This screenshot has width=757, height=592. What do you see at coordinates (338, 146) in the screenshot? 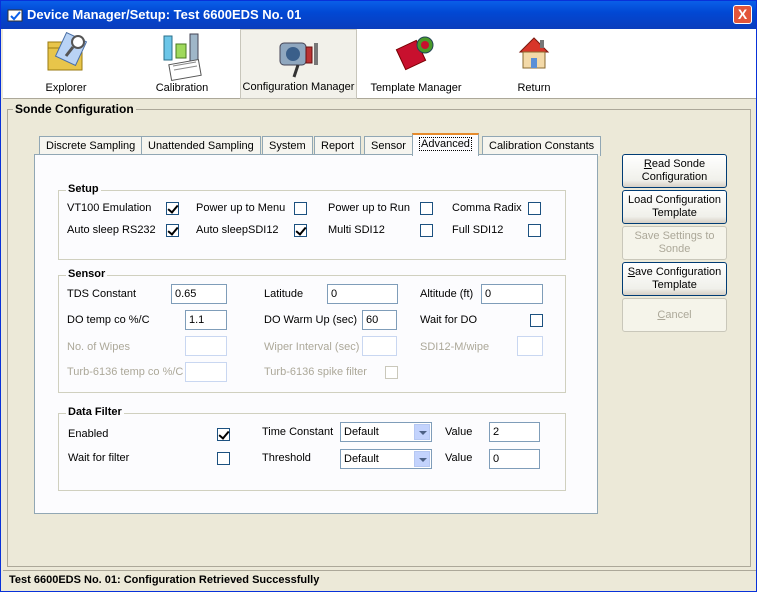
I see `tab-report: Report` at bounding box center [338, 146].